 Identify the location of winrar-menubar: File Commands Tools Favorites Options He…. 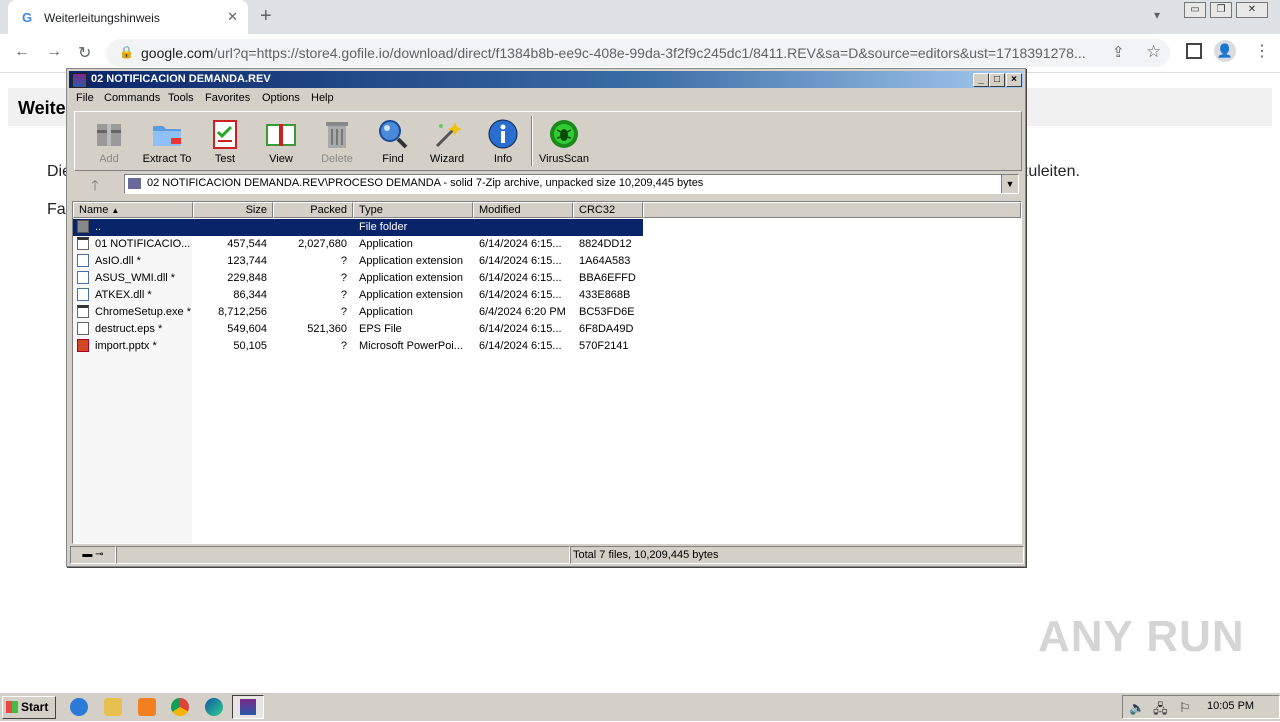
(546, 99).